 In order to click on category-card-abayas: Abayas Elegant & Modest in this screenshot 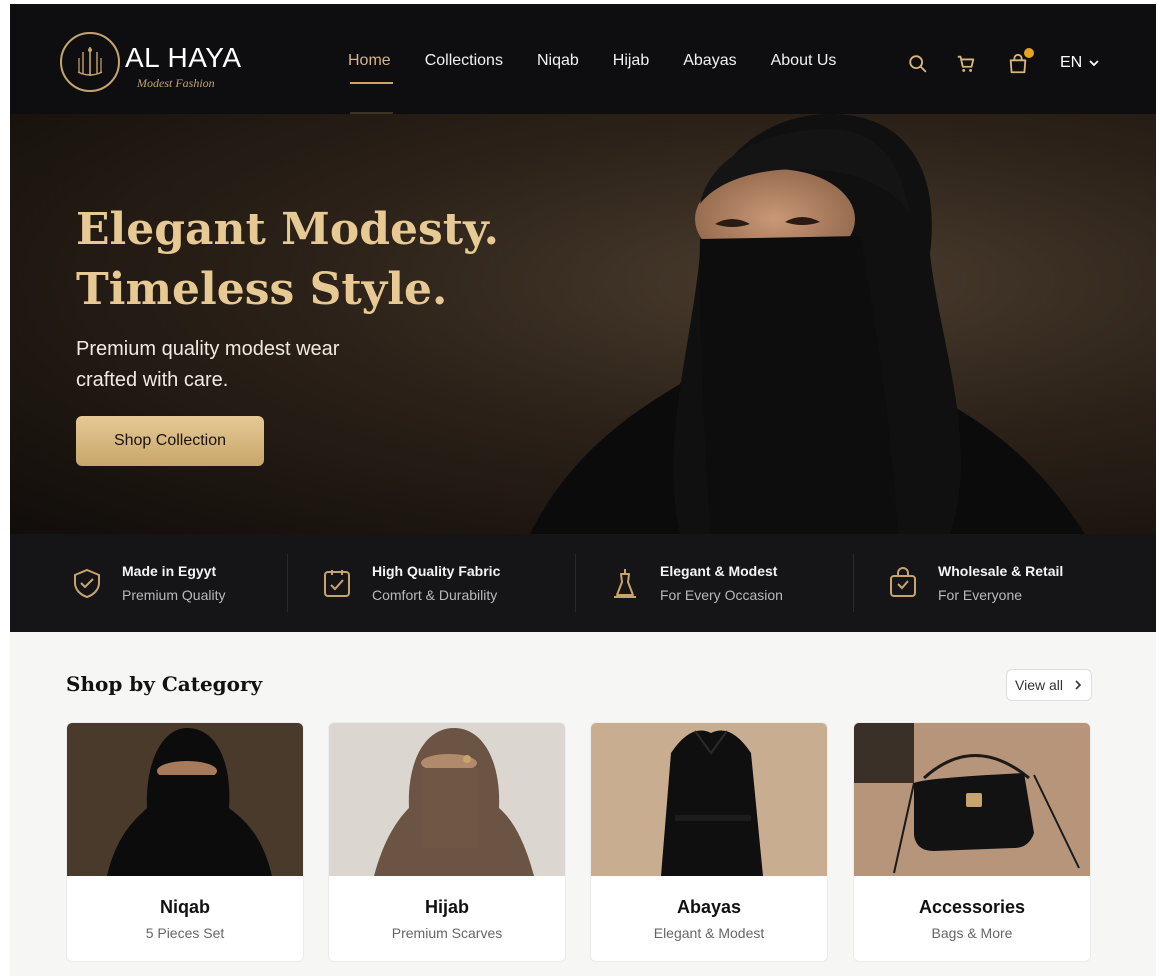, I will do `click(709, 842)`.